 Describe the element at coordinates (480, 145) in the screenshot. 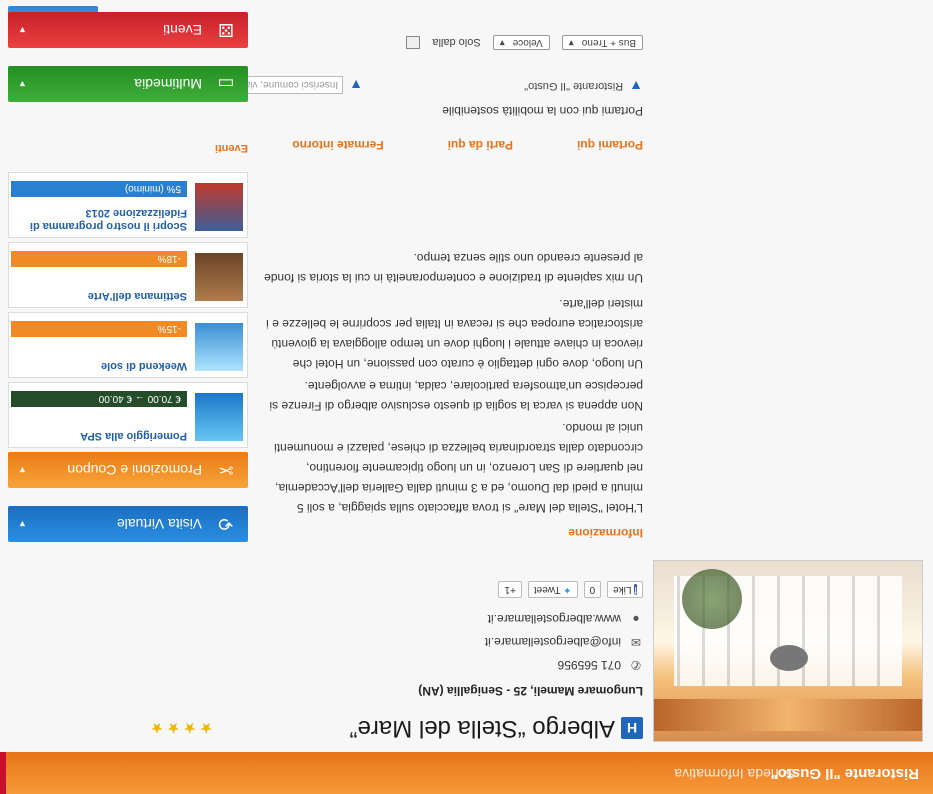

I see `parti-da-qui-link: Parti da qui` at that location.